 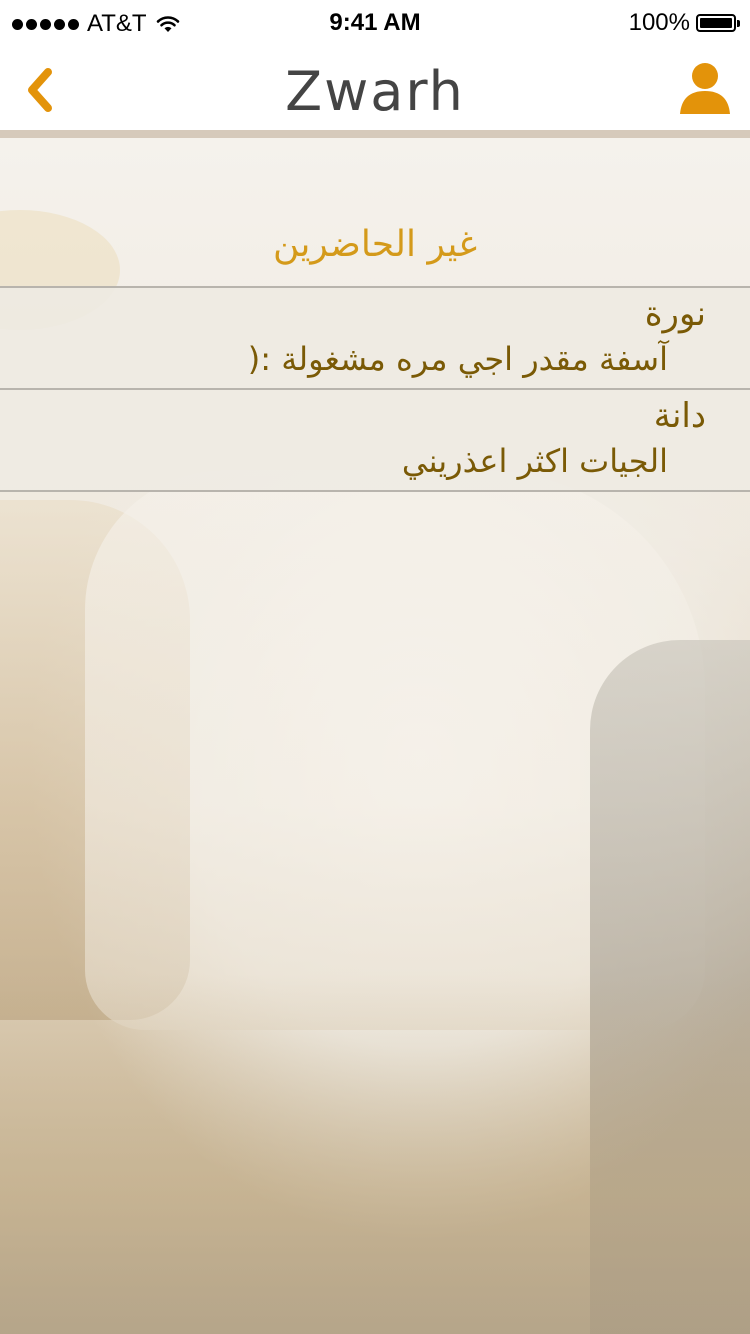 I want to click on app-logo: Zwarh, so click(x=375, y=91).